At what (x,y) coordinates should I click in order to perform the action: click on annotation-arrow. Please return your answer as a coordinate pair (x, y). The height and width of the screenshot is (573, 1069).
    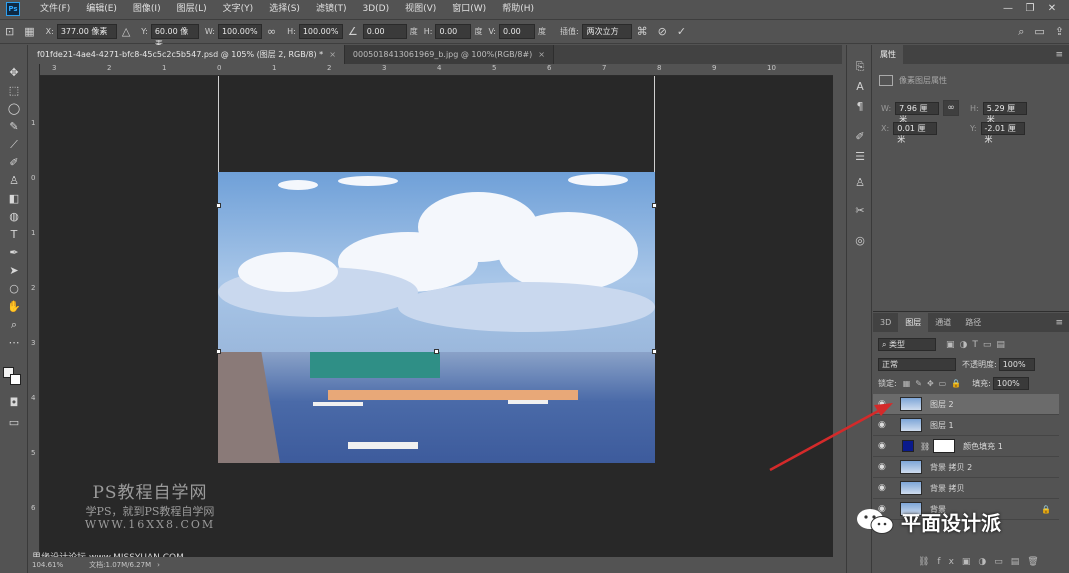
    Looking at the image, I should click on (831, 437).